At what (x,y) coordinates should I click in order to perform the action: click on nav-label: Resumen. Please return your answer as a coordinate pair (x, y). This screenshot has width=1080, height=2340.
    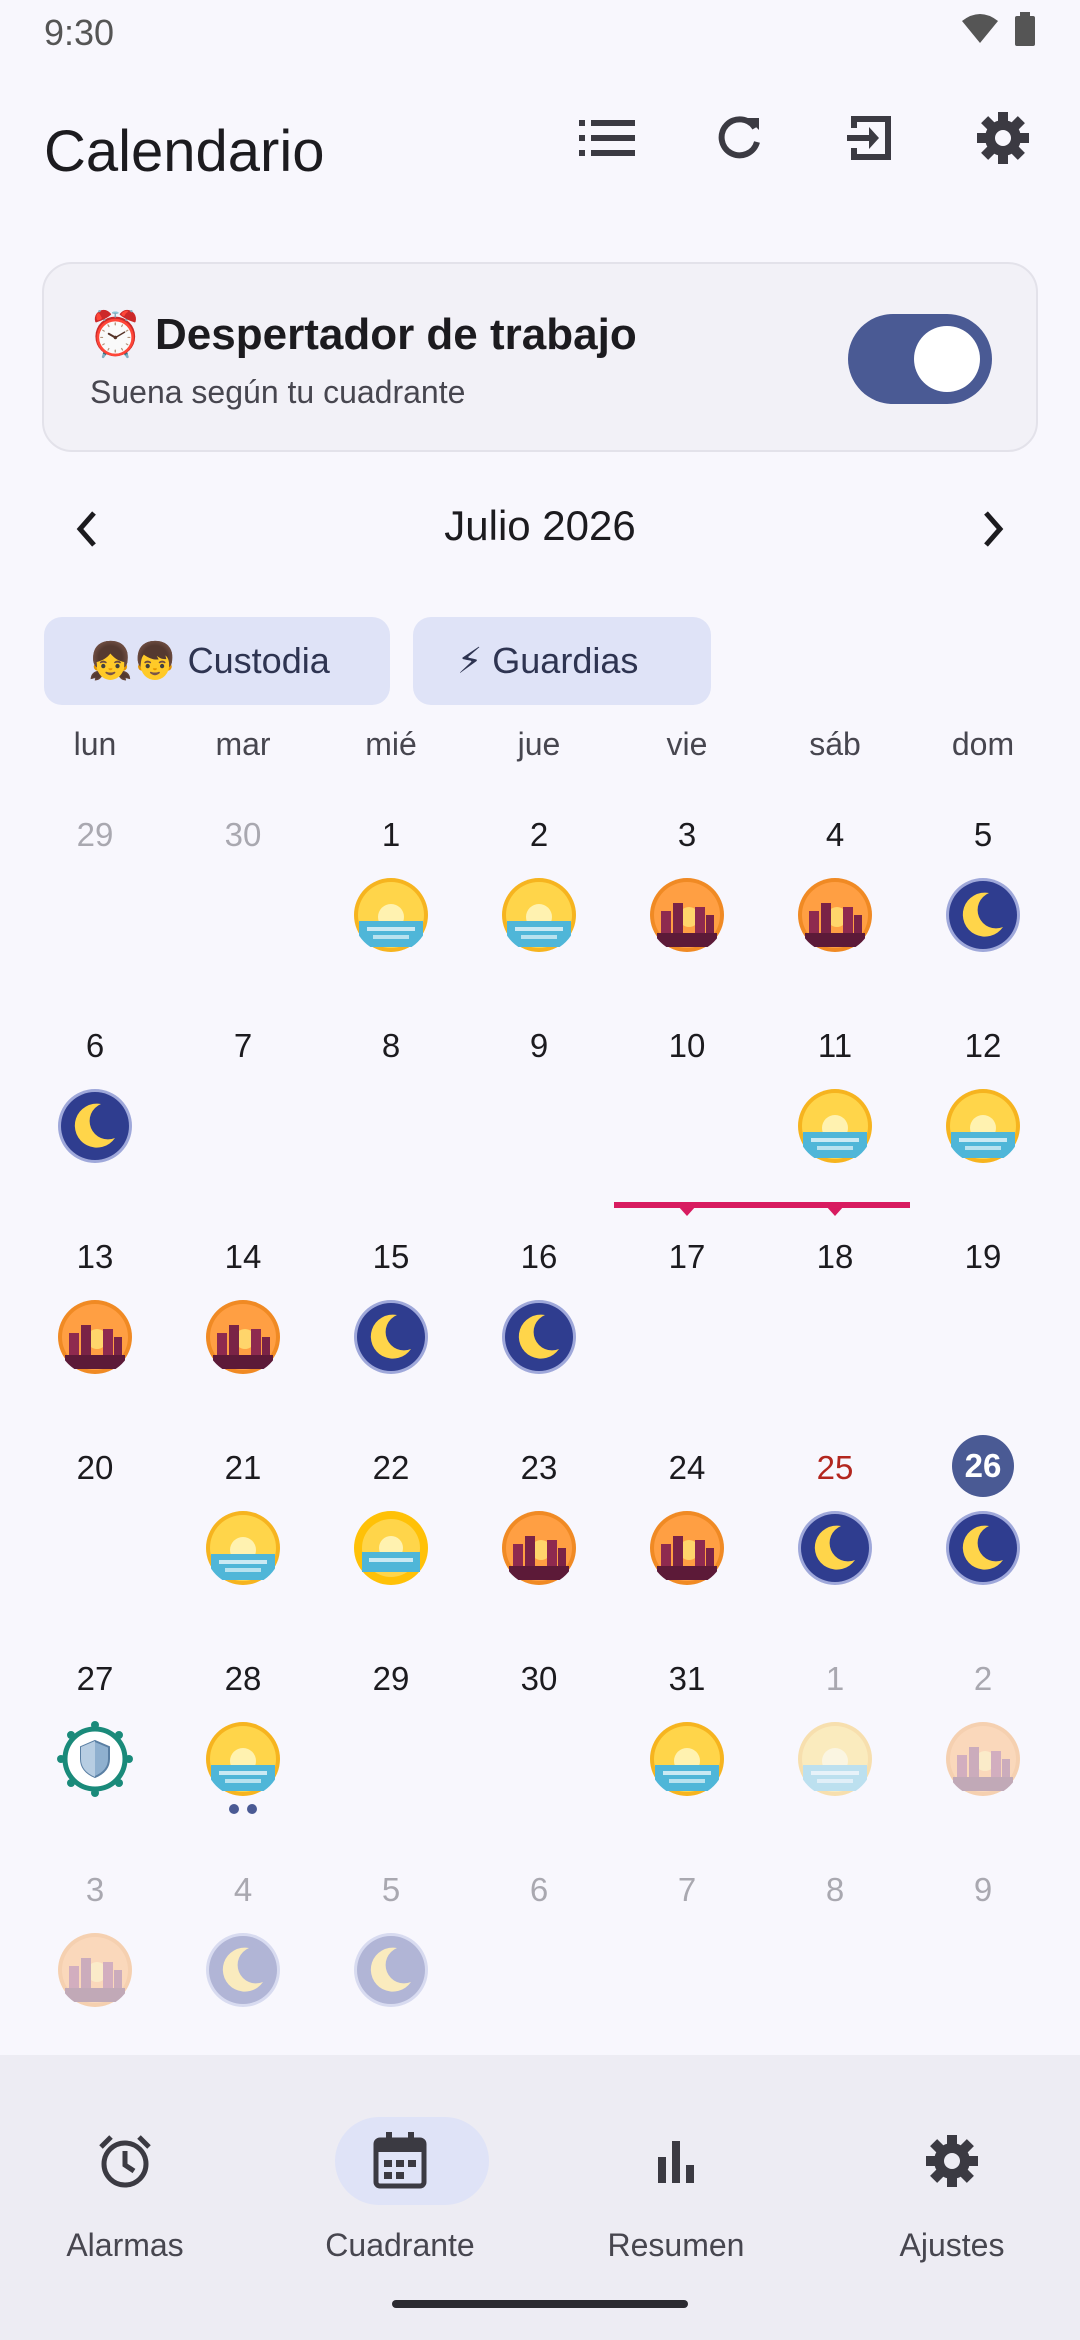
    Looking at the image, I should click on (676, 2245).